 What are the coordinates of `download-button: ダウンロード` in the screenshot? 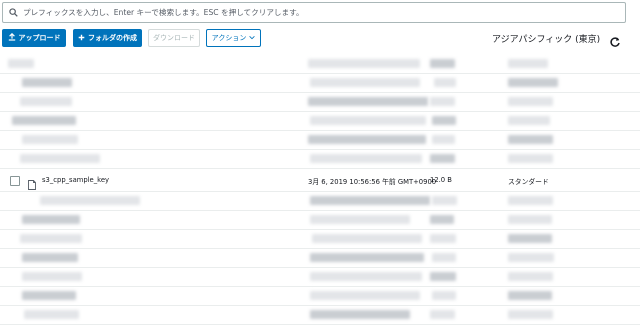 It's located at (174, 38).